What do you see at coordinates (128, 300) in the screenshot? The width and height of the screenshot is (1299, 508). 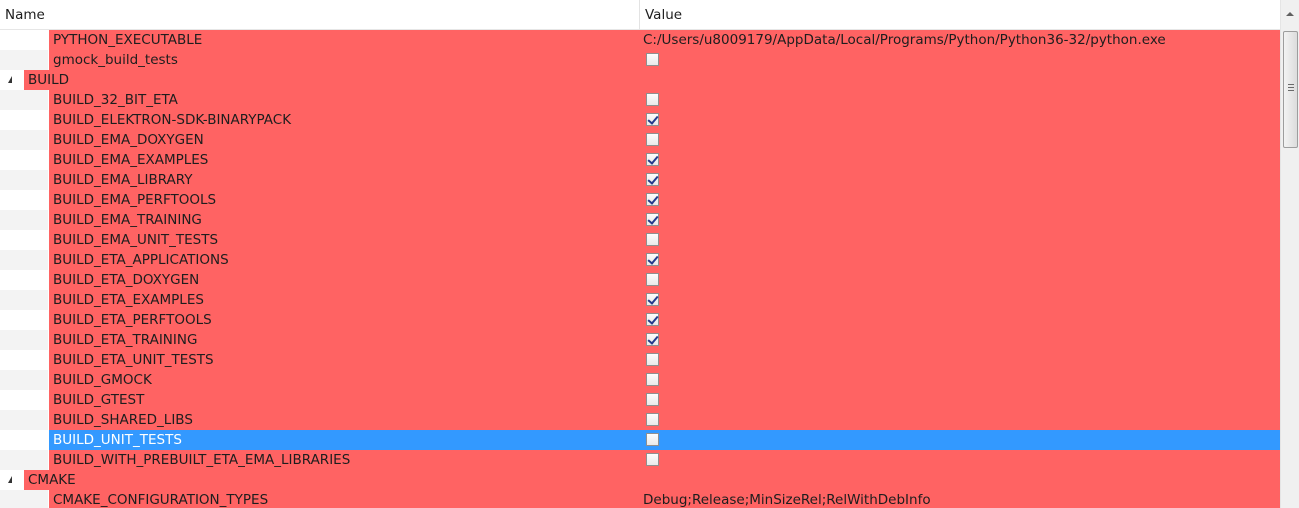 I see `entry-name: BUILD_ETA_EXAMPLES` at bounding box center [128, 300].